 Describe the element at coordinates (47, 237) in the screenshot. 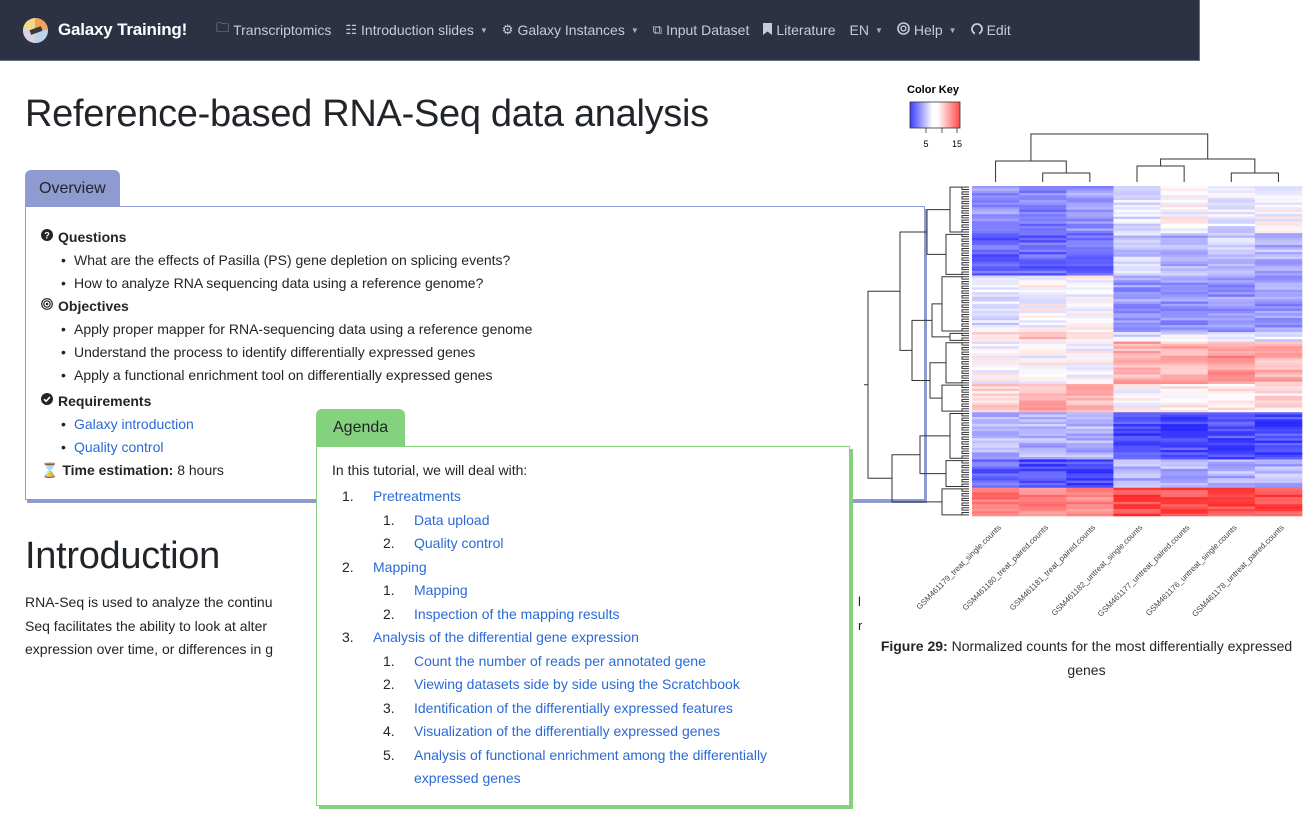

I see `question-circle-icon: ?` at that location.